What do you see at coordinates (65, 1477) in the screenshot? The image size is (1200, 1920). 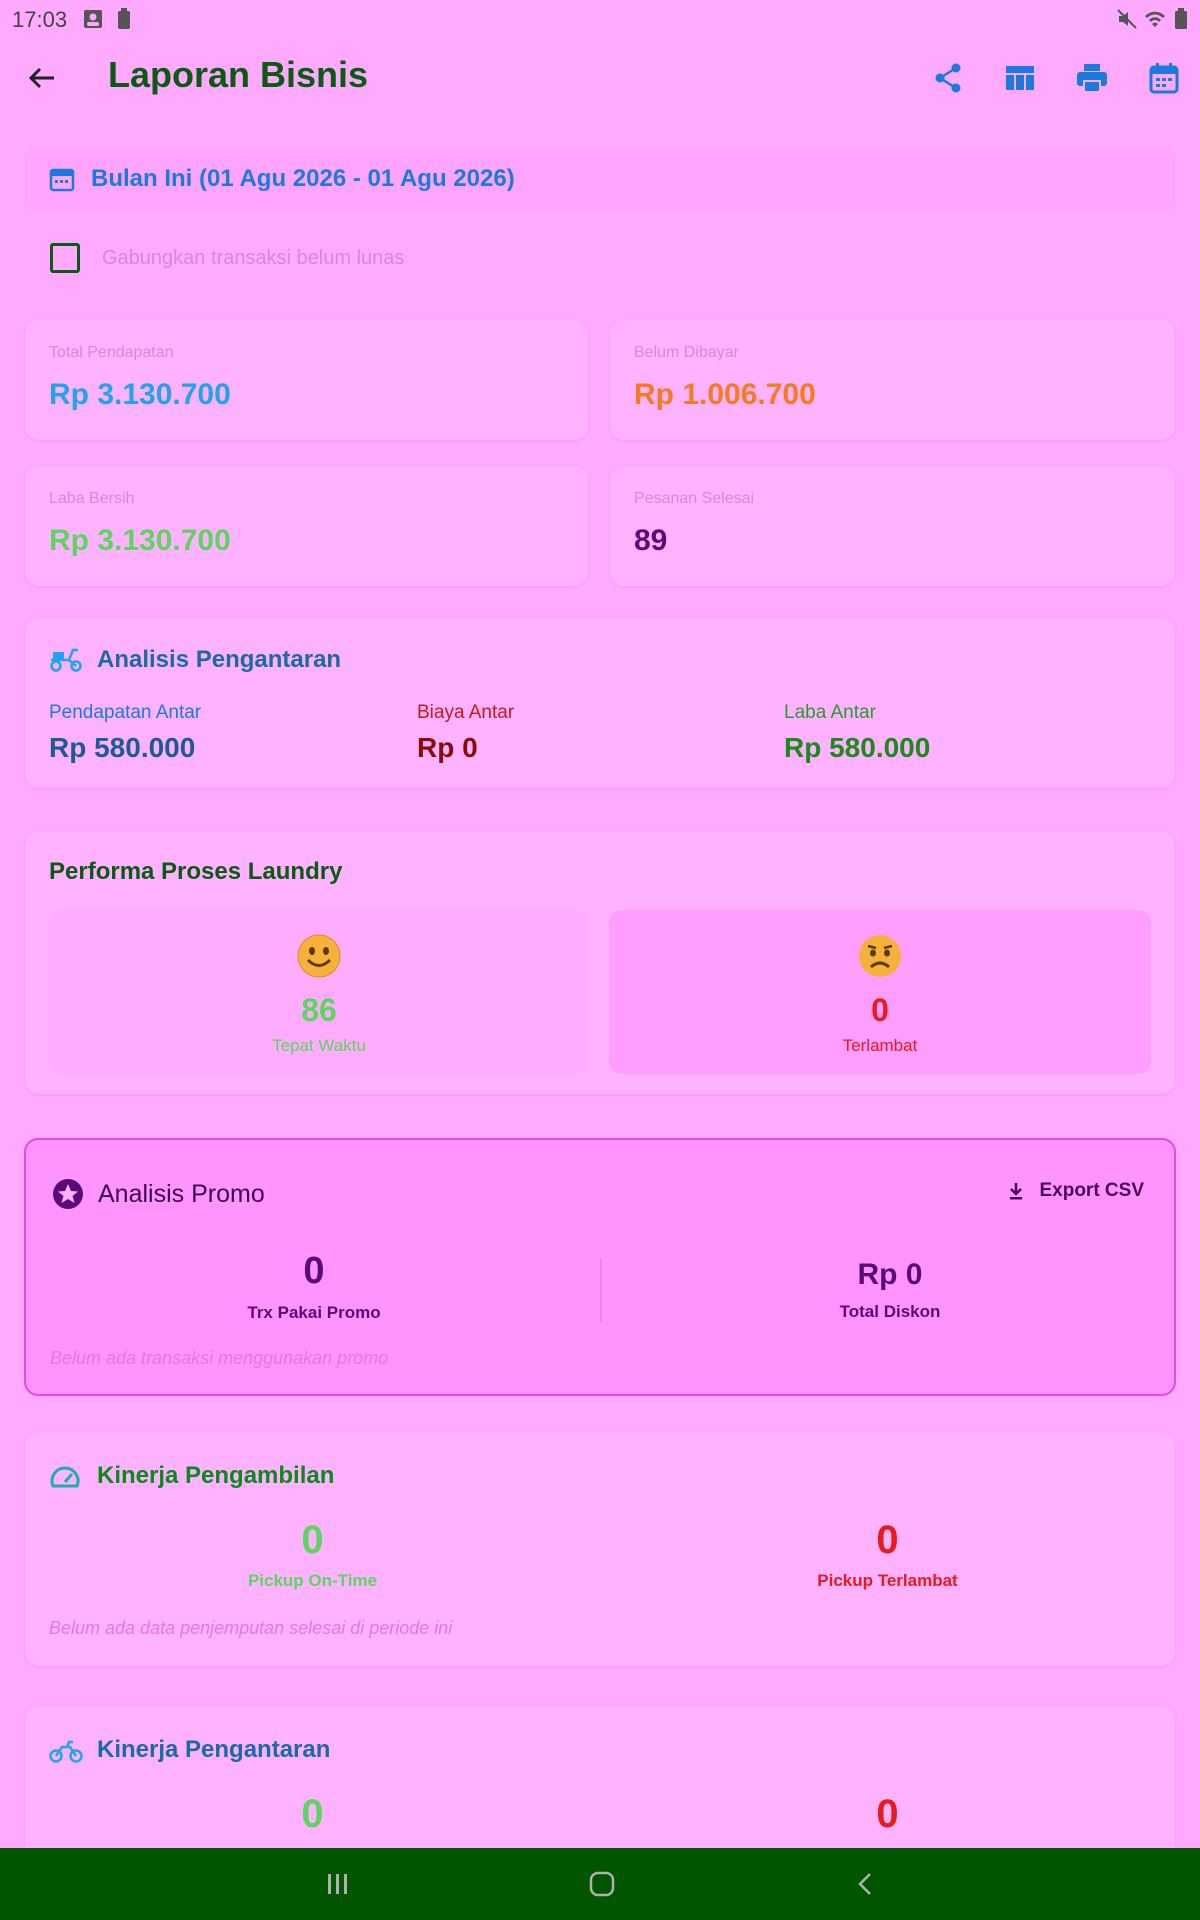 I see `speedometer-icon` at bounding box center [65, 1477].